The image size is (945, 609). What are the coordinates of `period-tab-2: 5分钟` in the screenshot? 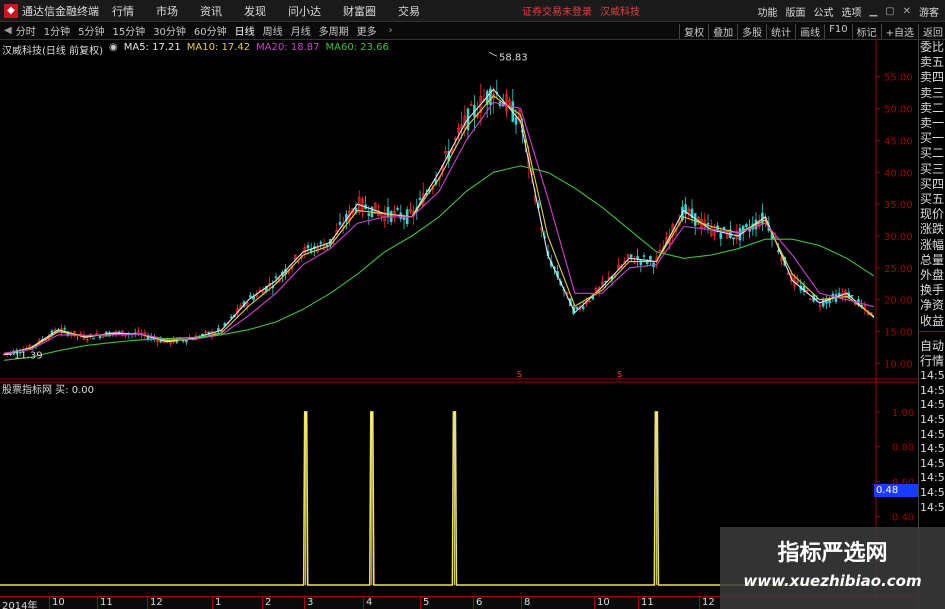 It's located at (91, 30).